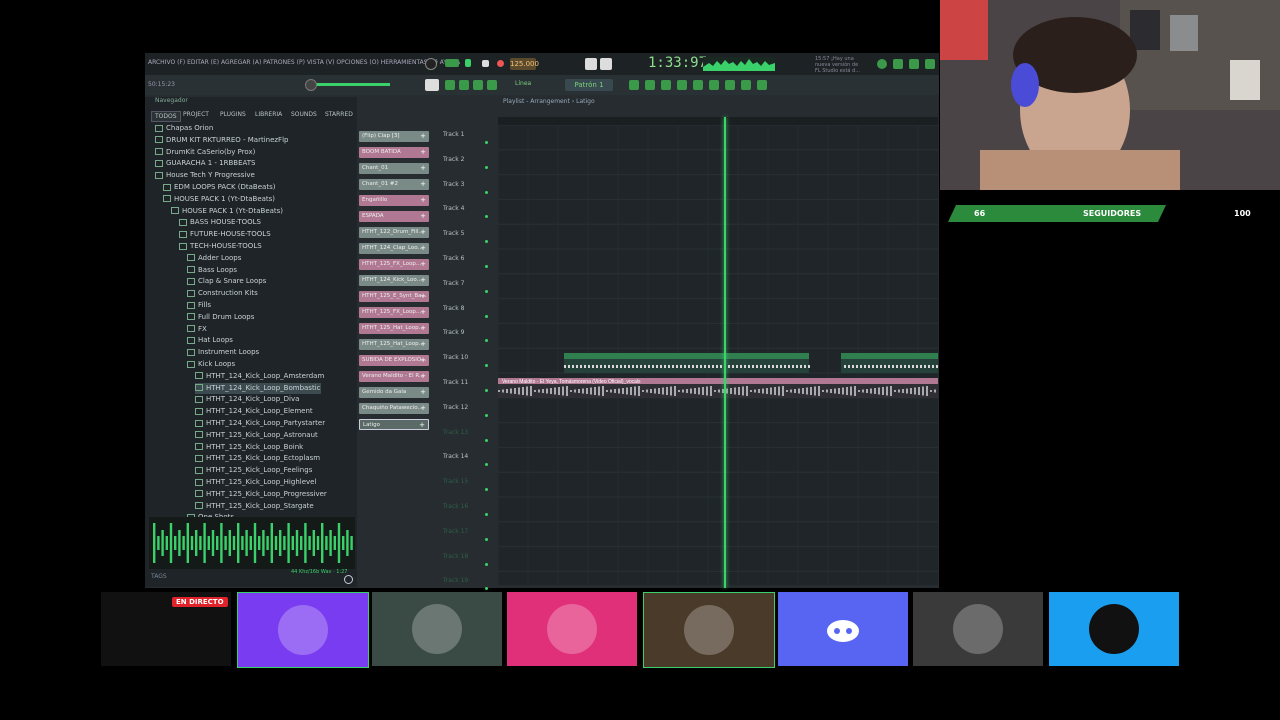 This screenshot has width=1280, height=720. Describe the element at coordinates (394, 296) in the screenshot. I see `channel-button: HTHT_125_E_Synt_Ba... +` at that location.